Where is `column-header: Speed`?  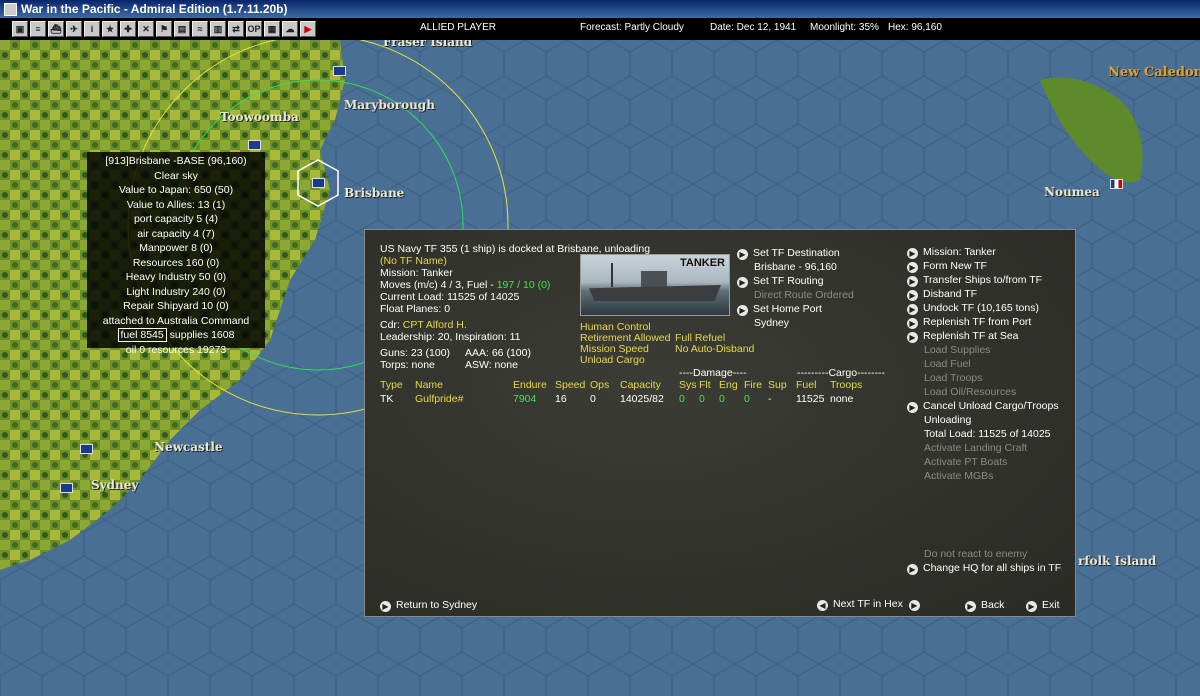 column-header: Speed is located at coordinates (570, 385).